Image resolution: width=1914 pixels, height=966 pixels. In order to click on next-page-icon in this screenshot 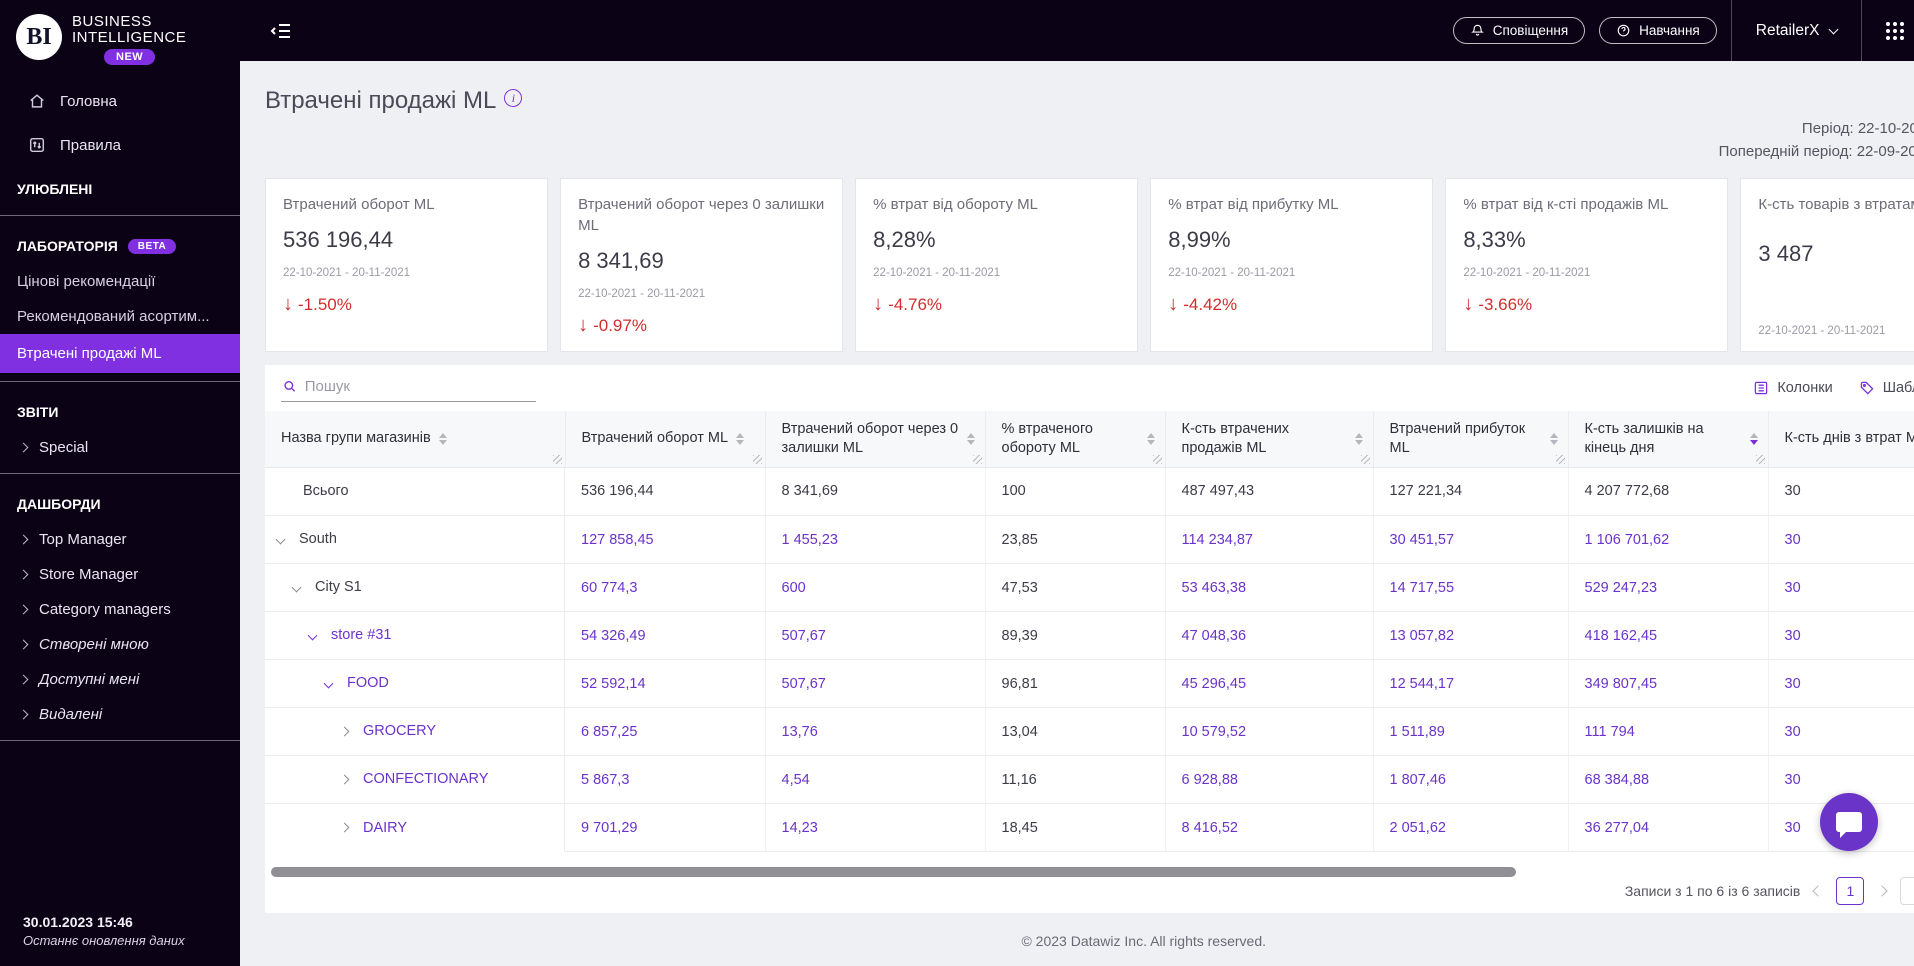, I will do `click(1882, 891)`.